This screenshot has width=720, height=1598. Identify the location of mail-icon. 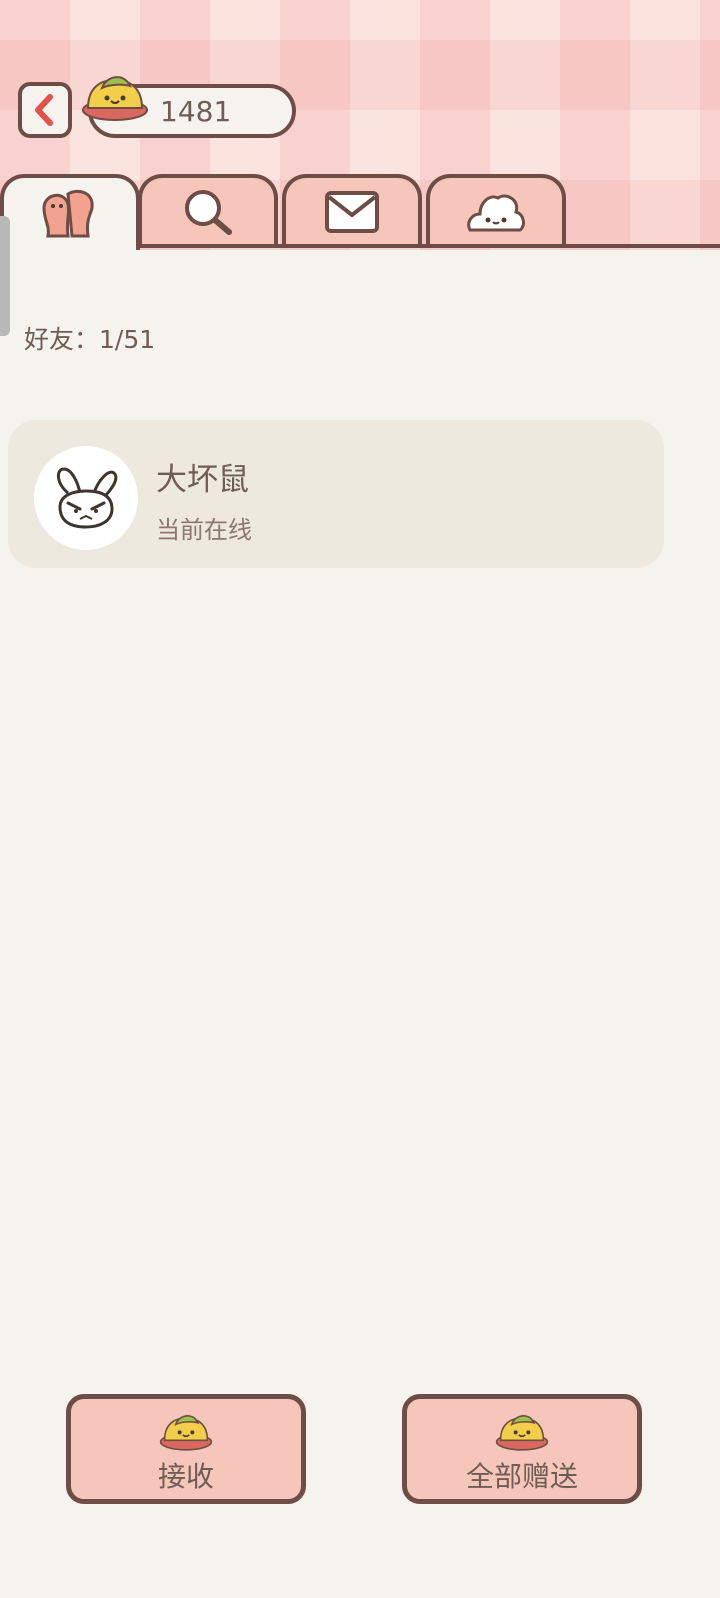
(352, 212).